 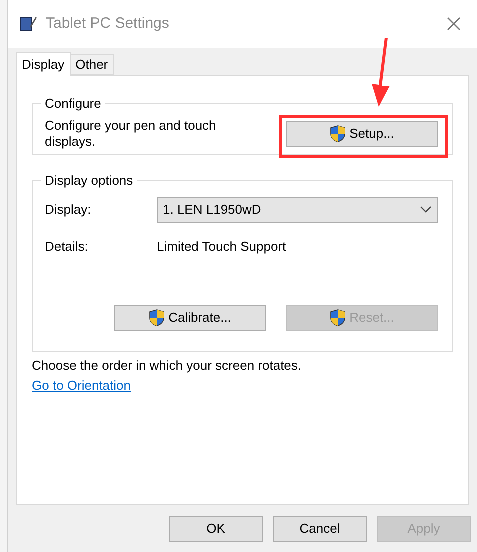 I want to click on dropdown-value: 1. LEN L1950wD, so click(x=212, y=210).